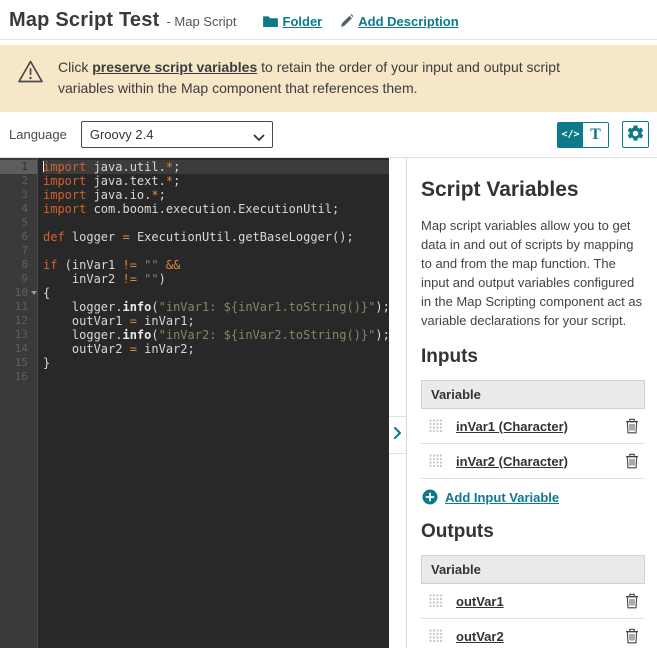 Image resolution: width=657 pixels, height=648 pixels. I want to click on code-icon: </>, so click(570, 134).